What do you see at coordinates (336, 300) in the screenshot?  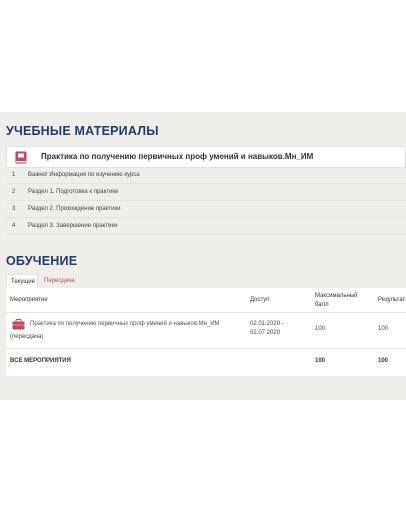 I see `column-header-max-score: Максимальный балл` at bounding box center [336, 300].